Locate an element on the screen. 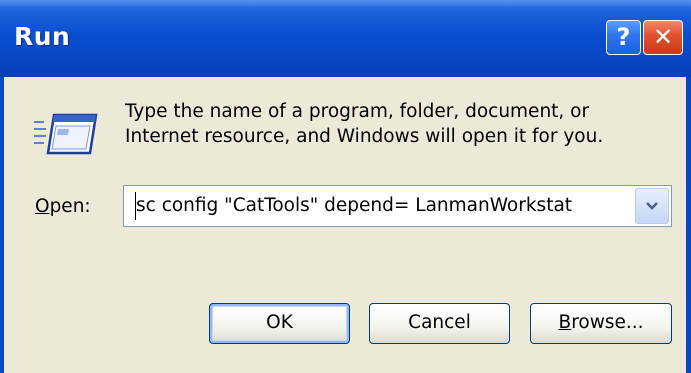 The image size is (691, 373). window-frame-right is located at coordinates (688, 225).